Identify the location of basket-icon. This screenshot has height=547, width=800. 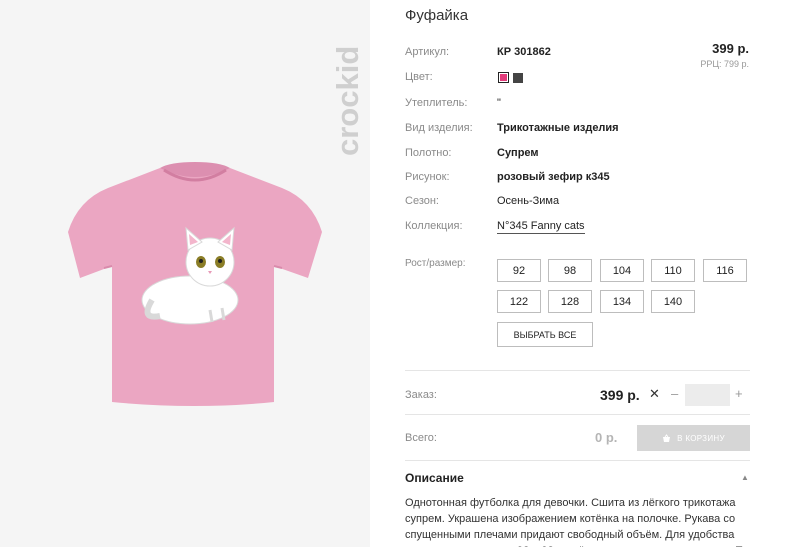
(667, 437).